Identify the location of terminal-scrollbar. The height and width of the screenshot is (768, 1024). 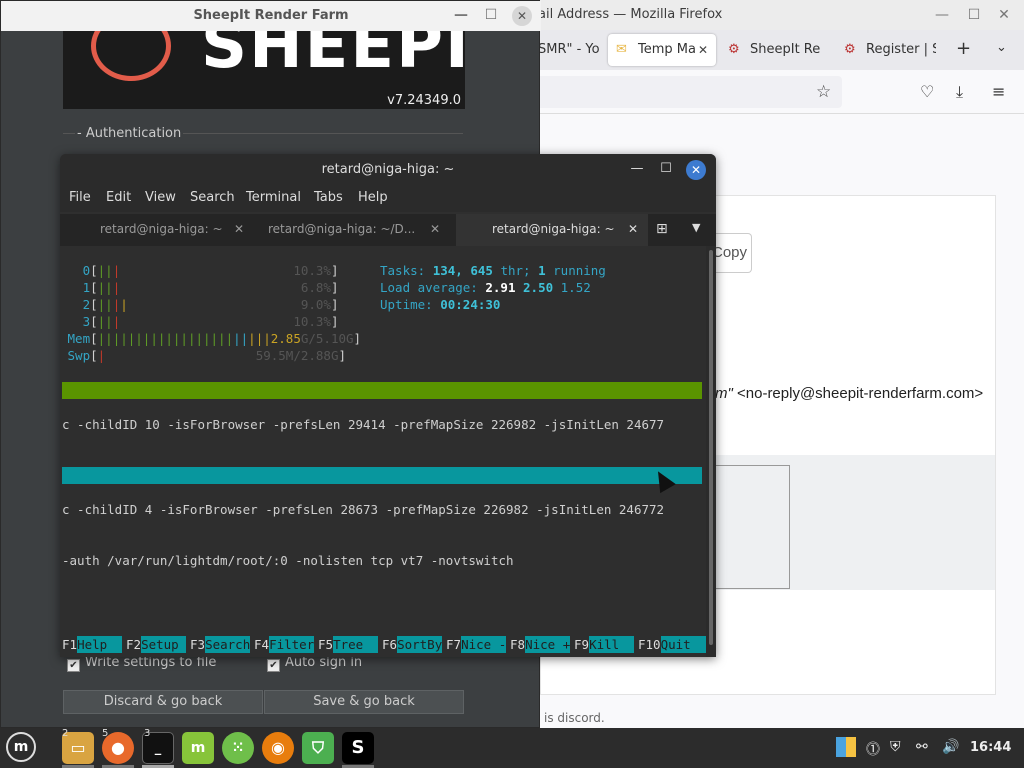
(711, 451).